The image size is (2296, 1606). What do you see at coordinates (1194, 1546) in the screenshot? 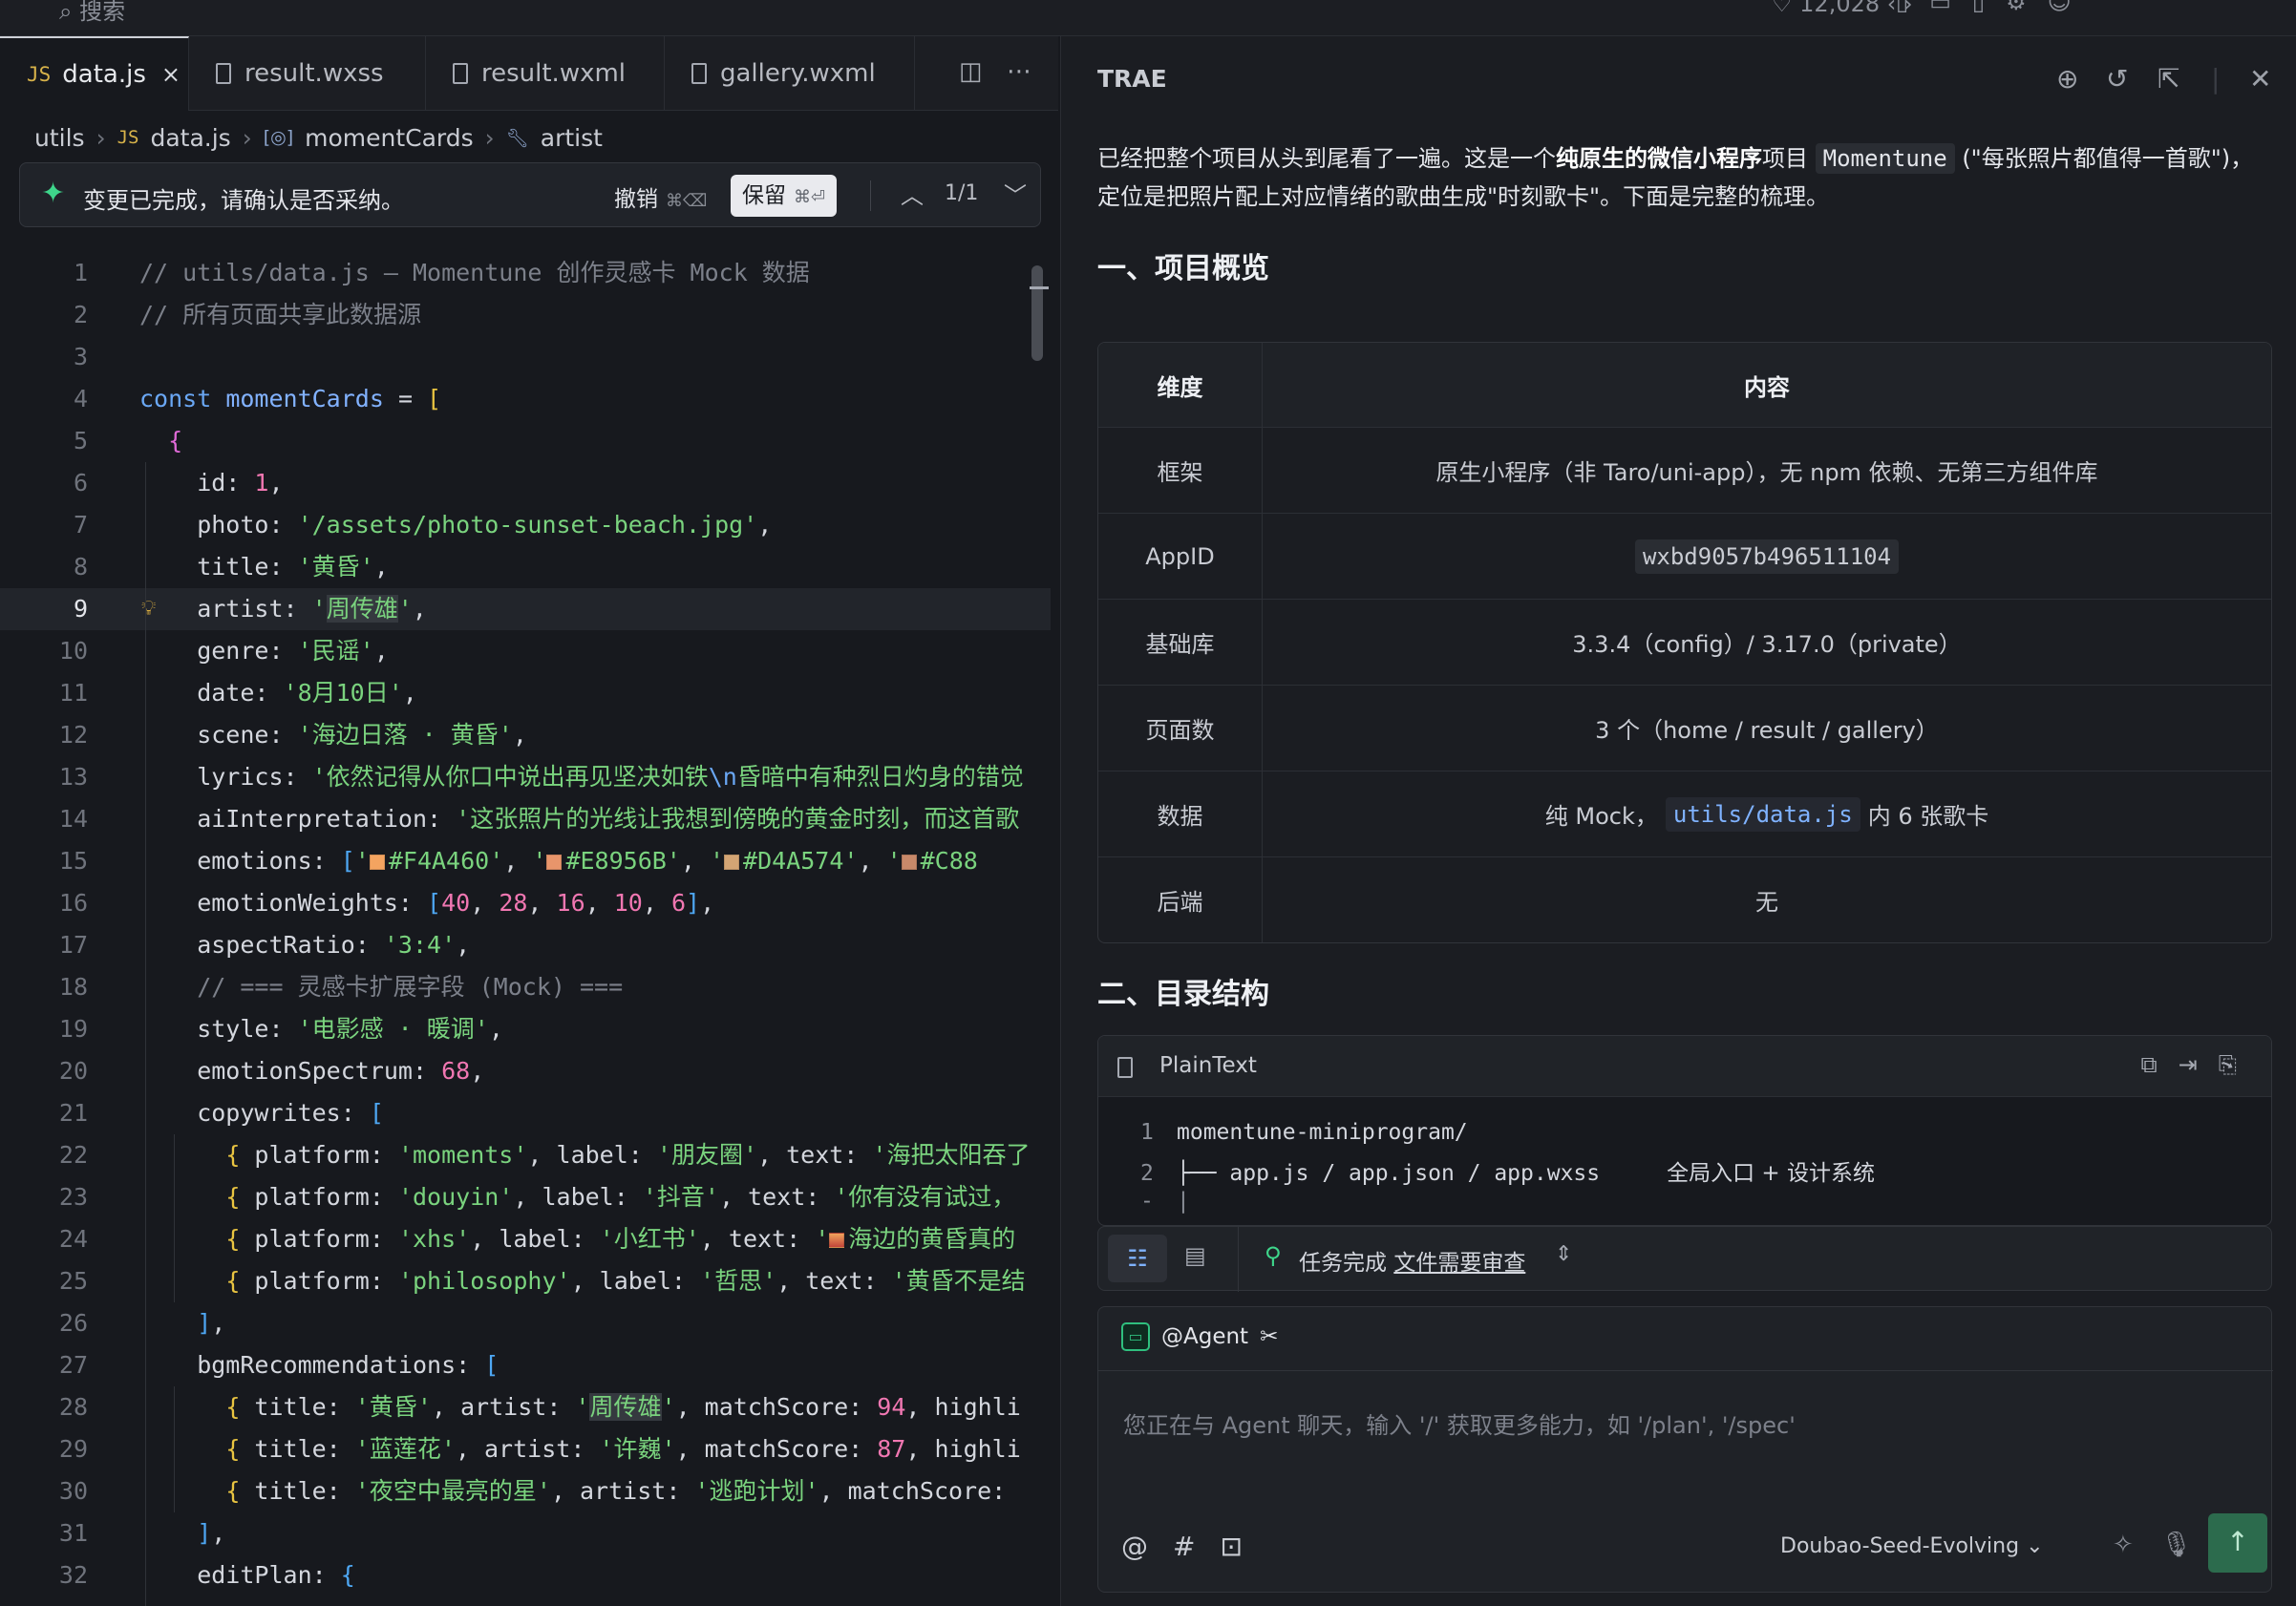
I see `input-tools: @#⊡` at bounding box center [1194, 1546].